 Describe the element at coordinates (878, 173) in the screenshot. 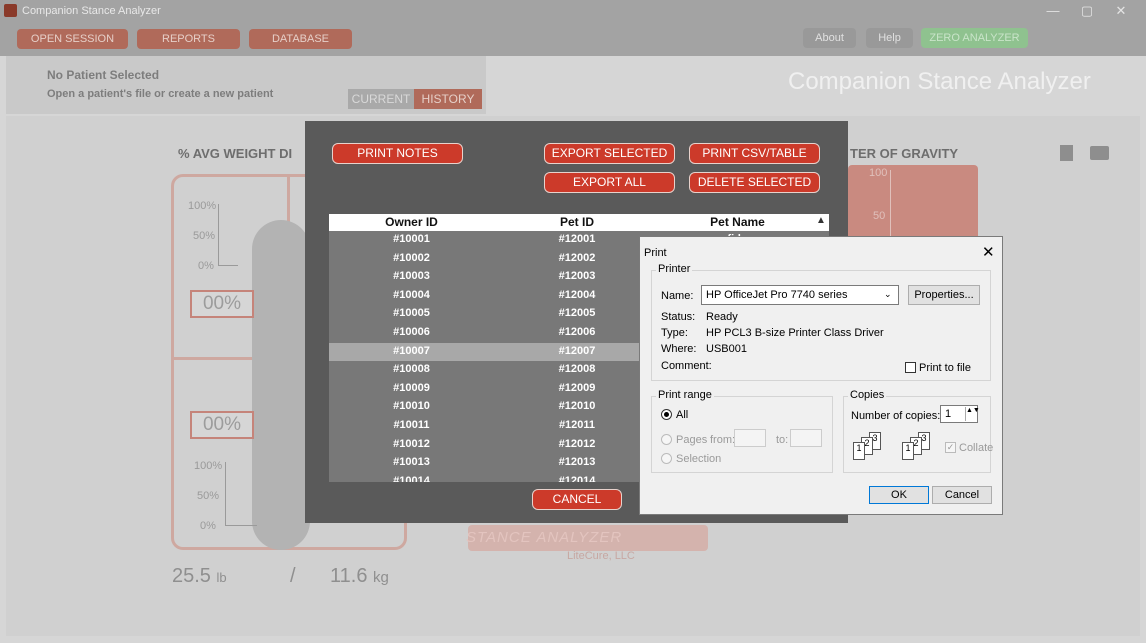

I see `cog-label-100: 100` at that location.